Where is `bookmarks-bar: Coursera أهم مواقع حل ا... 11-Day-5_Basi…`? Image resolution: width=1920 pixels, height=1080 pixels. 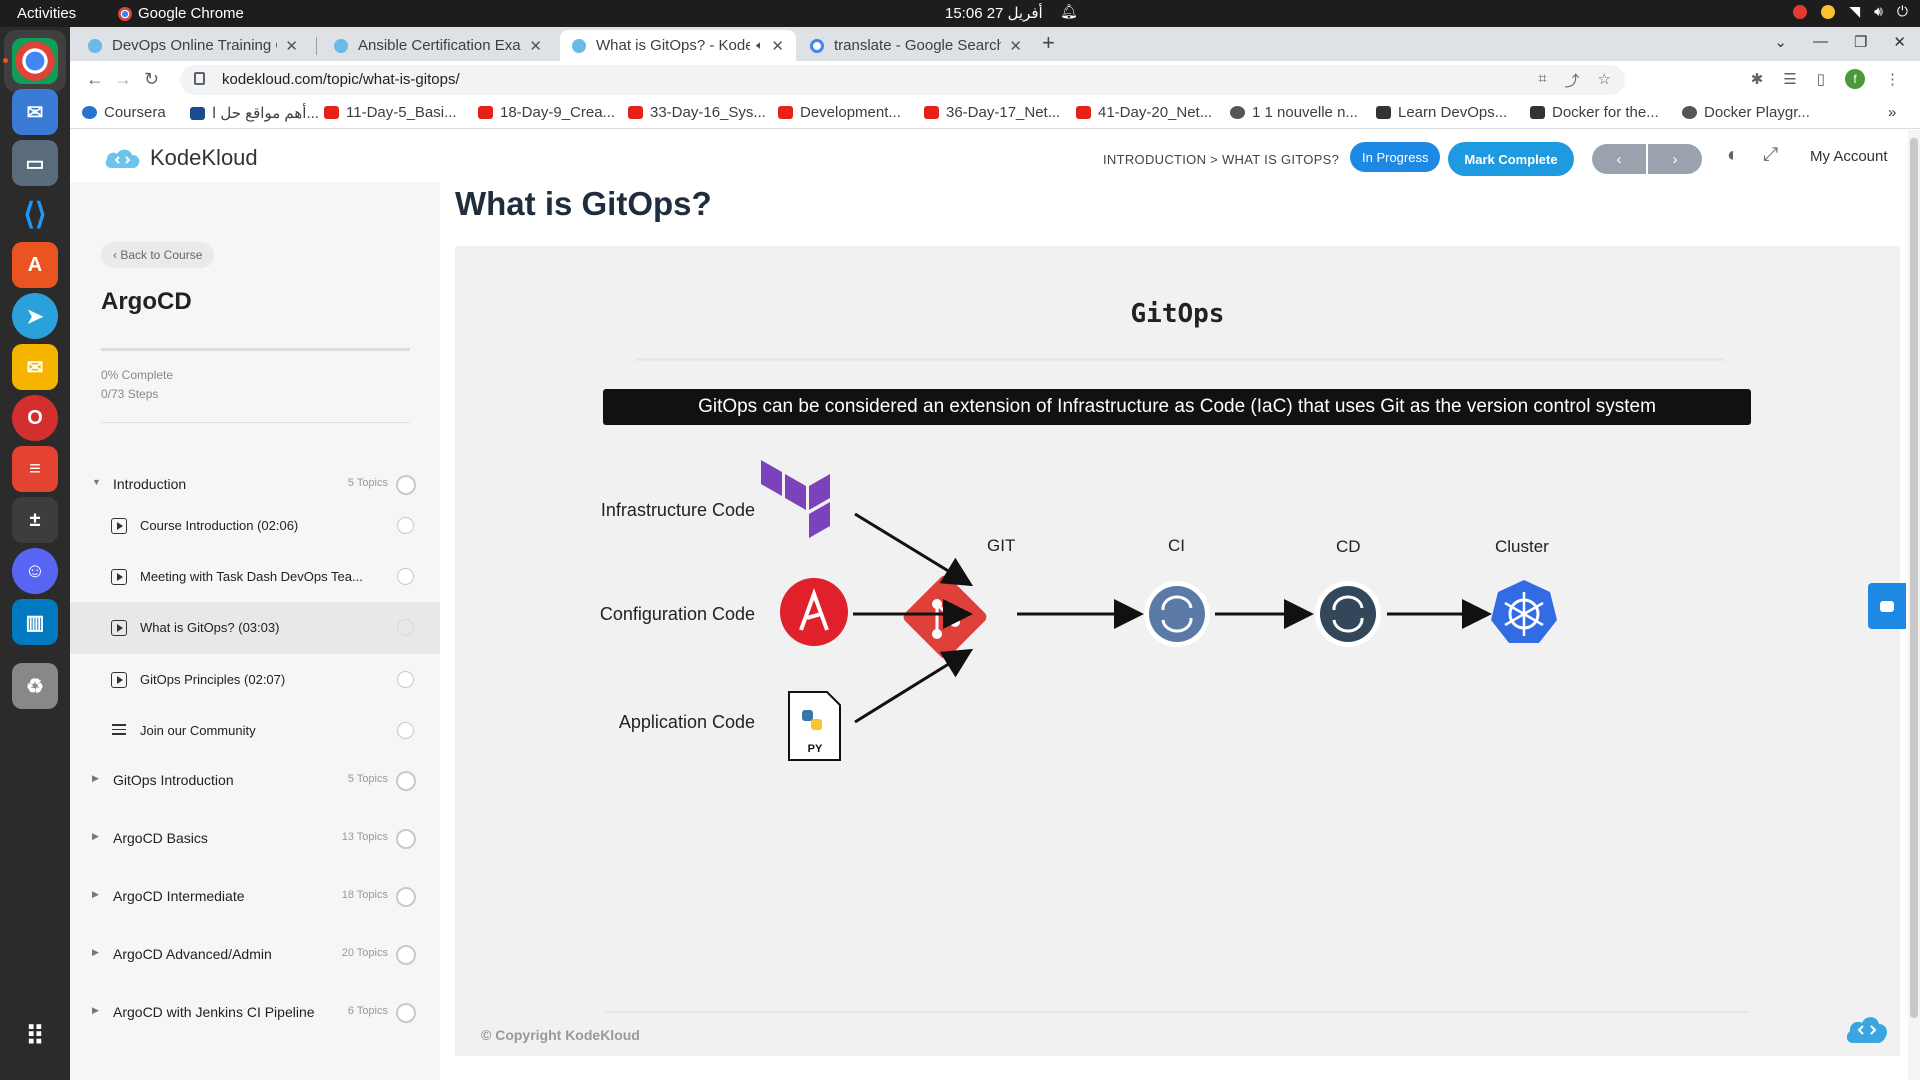 bookmarks-bar: Coursera أهم مواقع حل ا... 11-Day-5_Basi… is located at coordinates (995, 114).